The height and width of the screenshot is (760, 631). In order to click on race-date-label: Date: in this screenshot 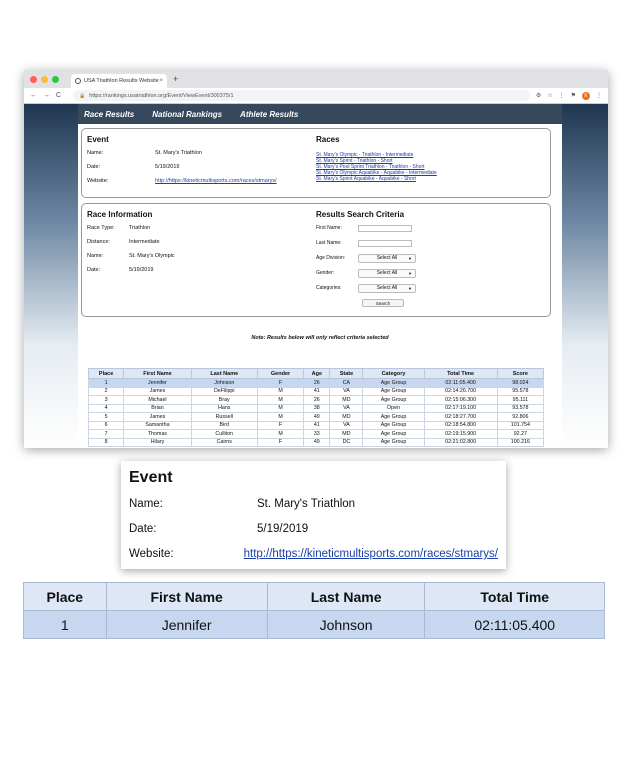, I will do `click(94, 270)`.